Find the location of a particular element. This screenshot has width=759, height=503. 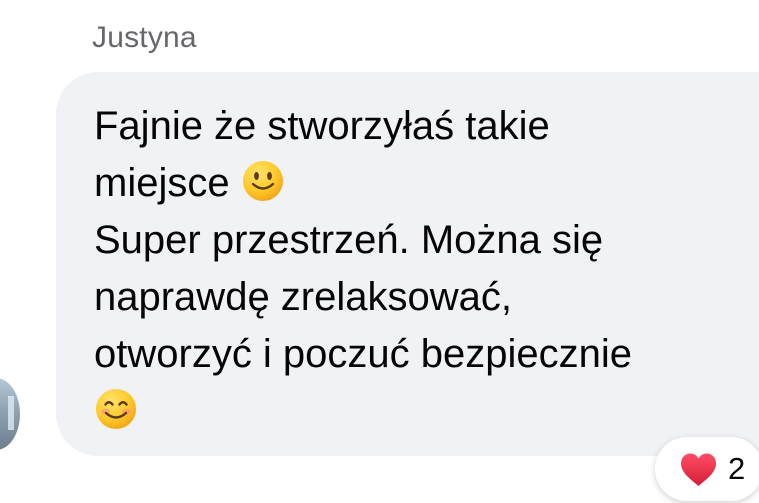

comment-author-name: Justyna is located at coordinates (144, 38).